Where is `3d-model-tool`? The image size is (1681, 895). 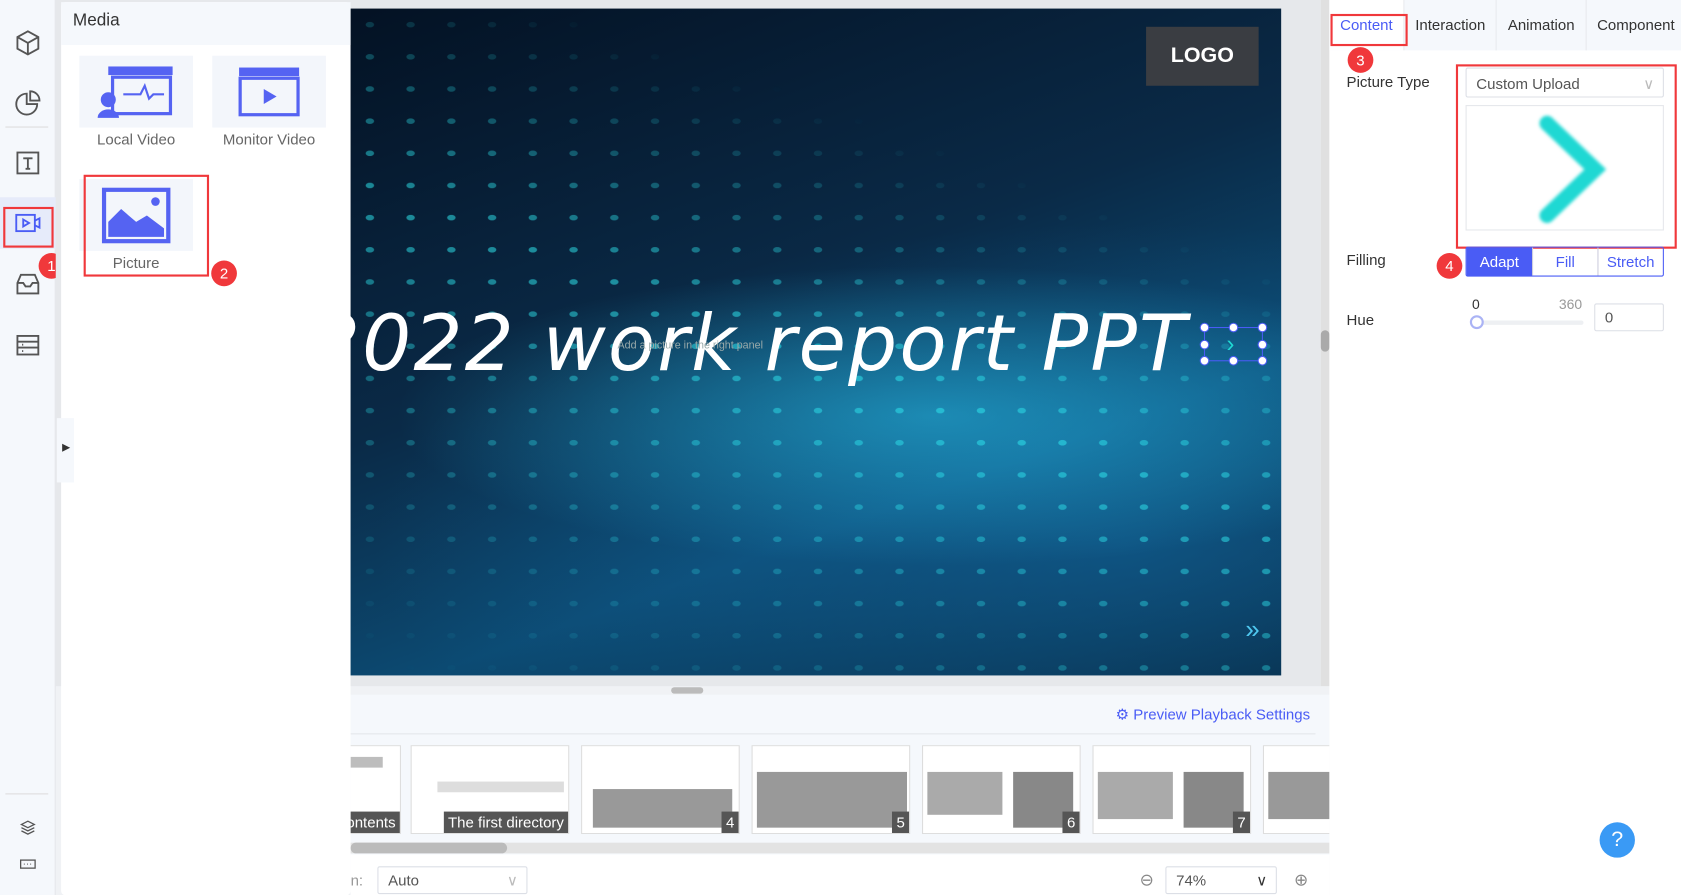 3d-model-tool is located at coordinates (28, 42).